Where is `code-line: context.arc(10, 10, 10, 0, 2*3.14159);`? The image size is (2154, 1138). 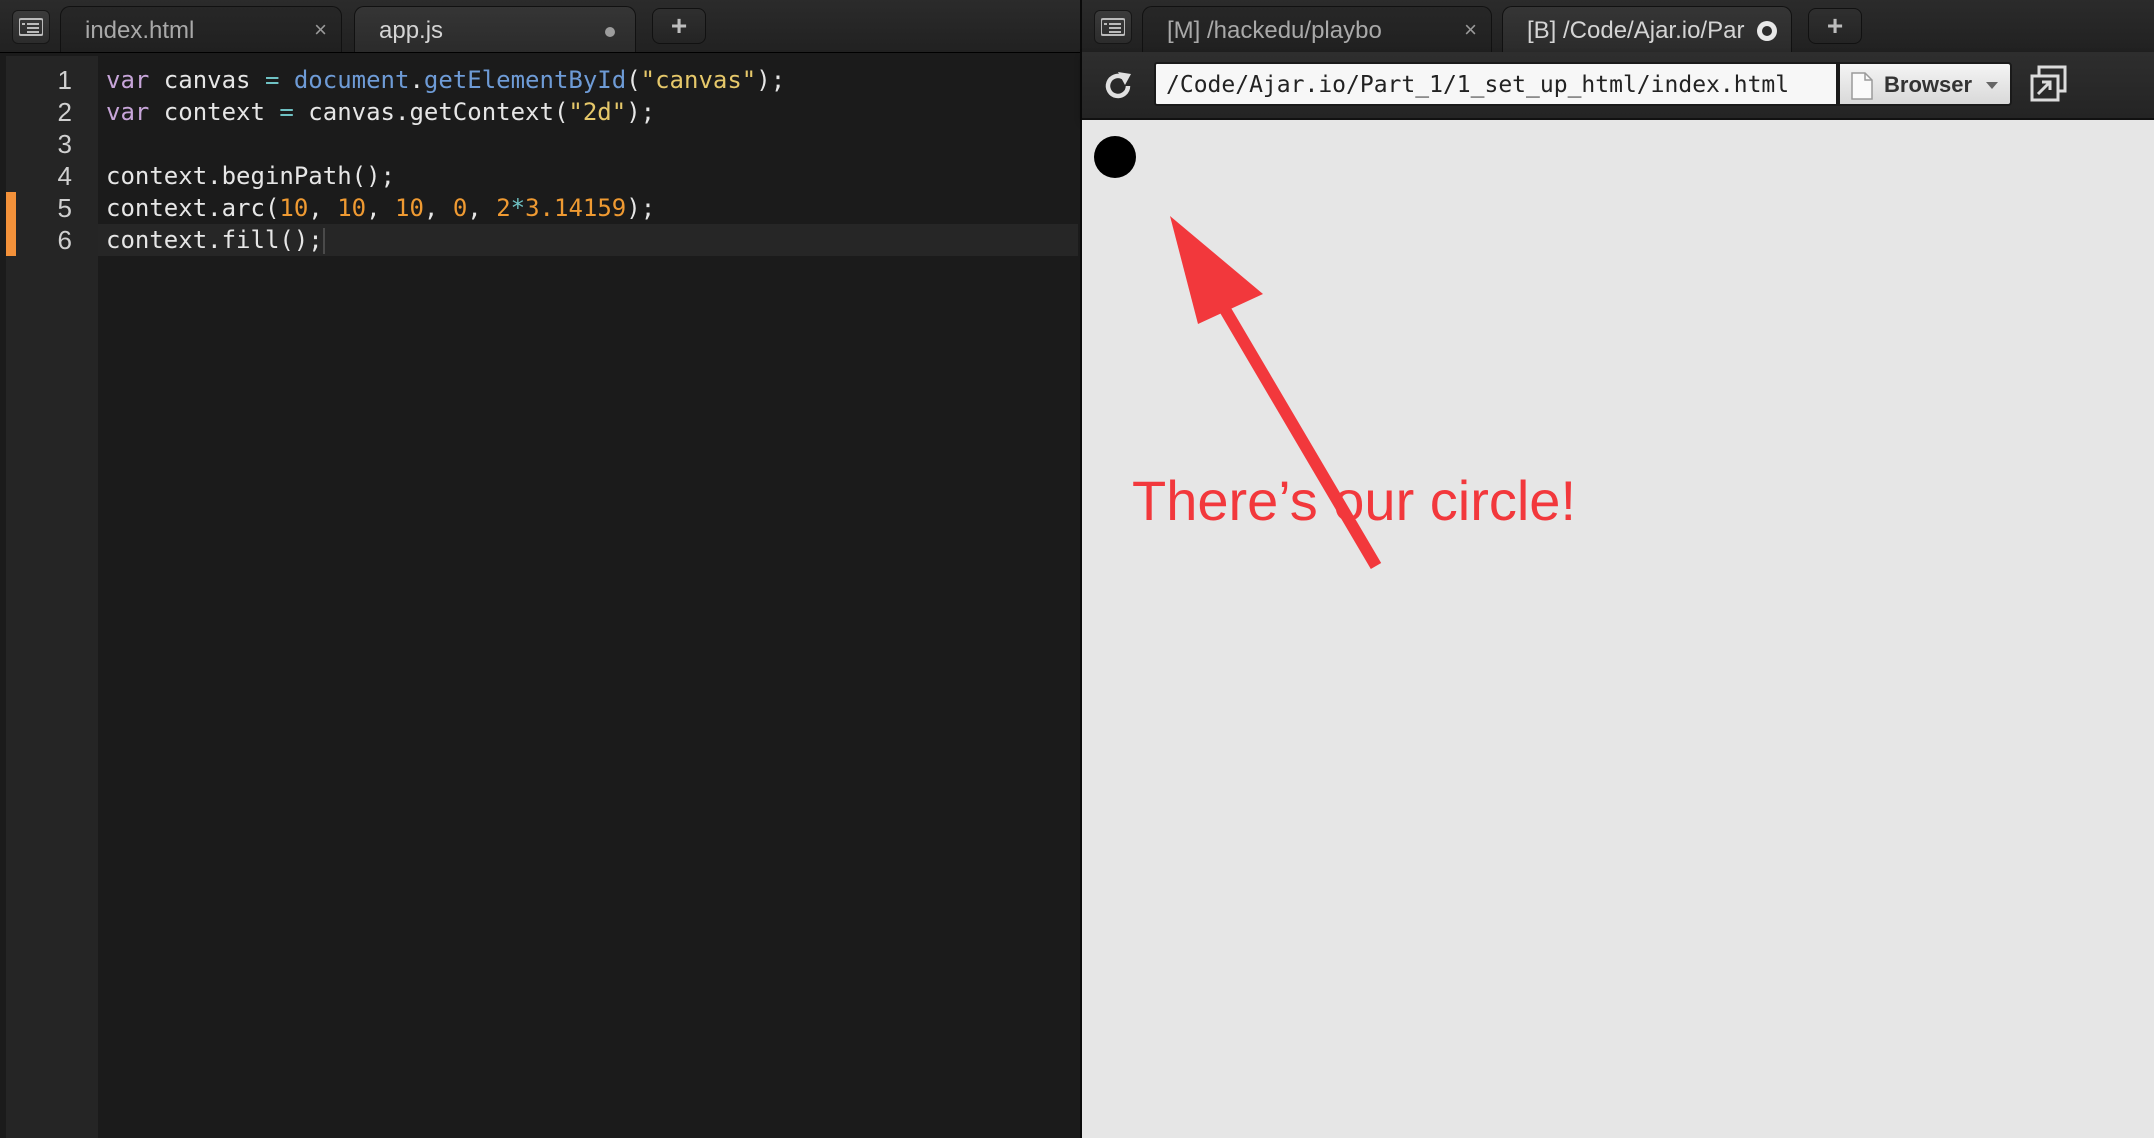 code-line: context.arc(10, 10, 10, 0, 2*3.14159); is located at coordinates (588, 208).